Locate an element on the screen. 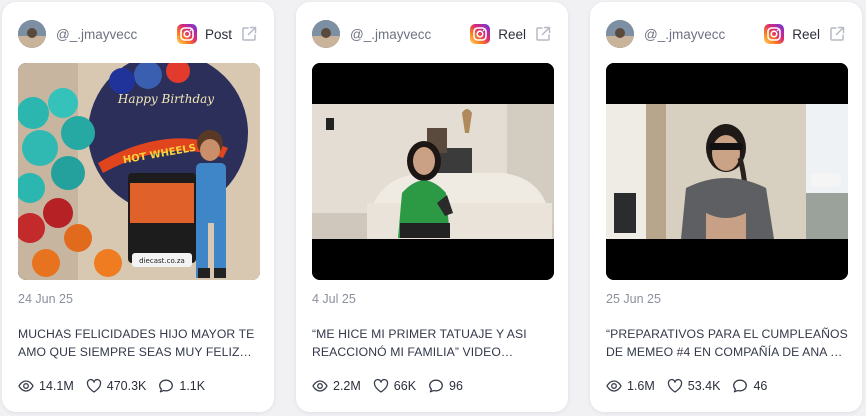  post-thumbnail: diecast.co.za Happy Birthday HOT WHEELS is located at coordinates (139, 171).